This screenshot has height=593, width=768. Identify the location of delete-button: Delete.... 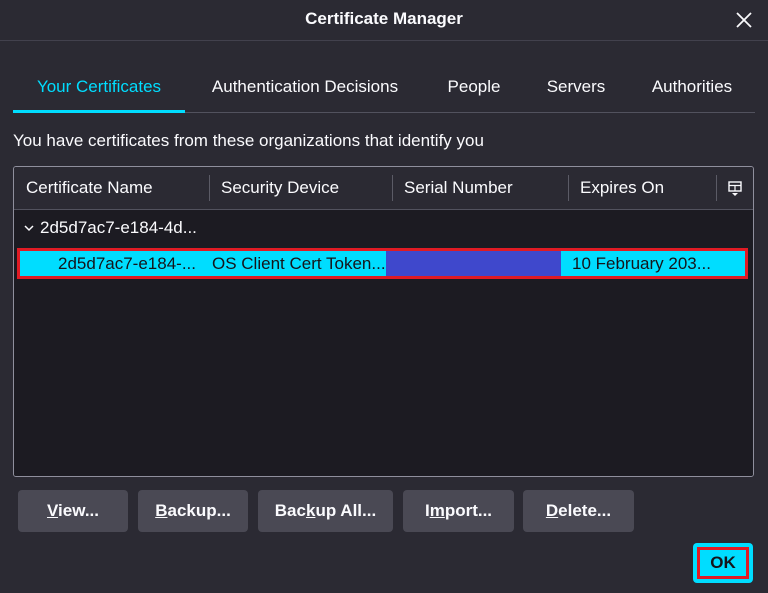
(578, 511).